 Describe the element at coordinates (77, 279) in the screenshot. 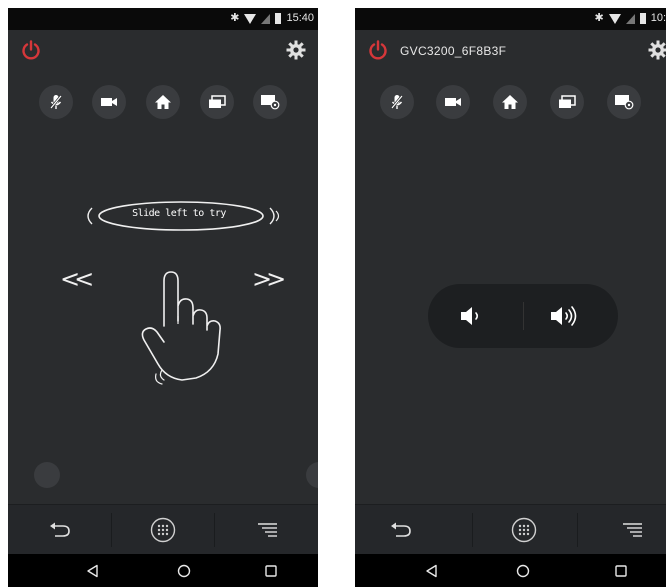

I see `left-arrows: <<` at that location.